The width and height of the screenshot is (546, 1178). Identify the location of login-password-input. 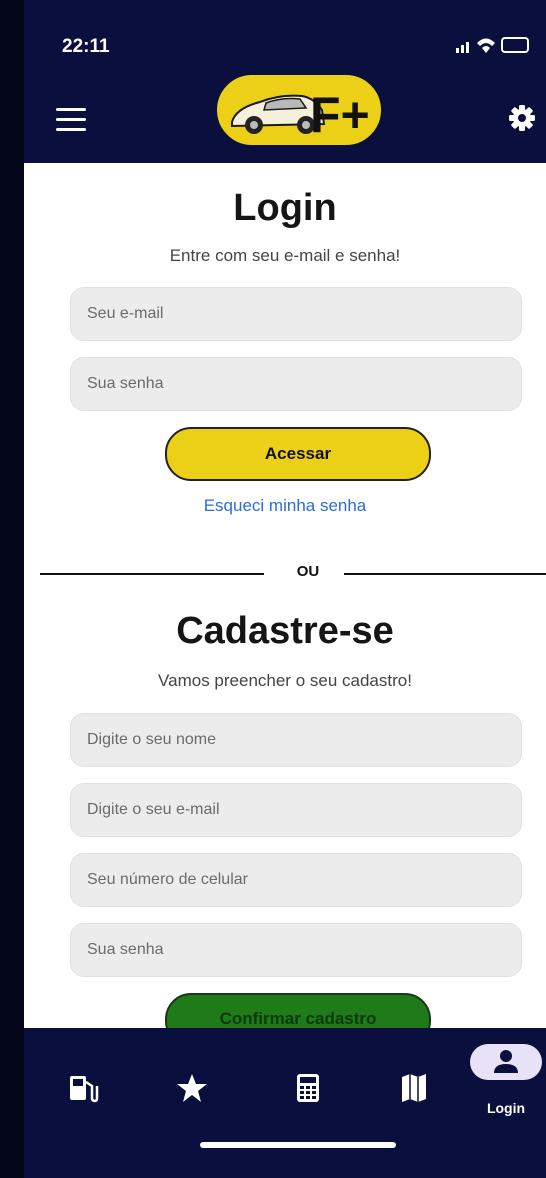
(296, 384).